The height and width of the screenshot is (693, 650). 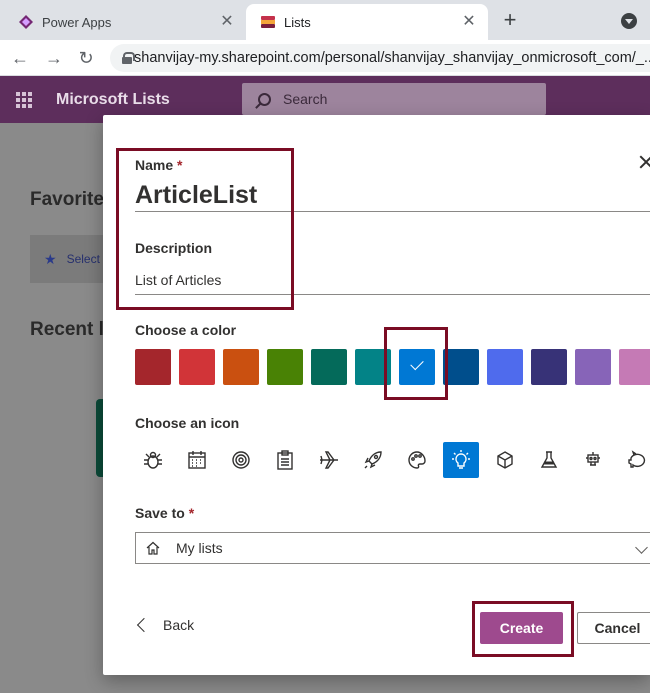 I want to click on forward-arrow-icon: →, so click(x=54, y=58).